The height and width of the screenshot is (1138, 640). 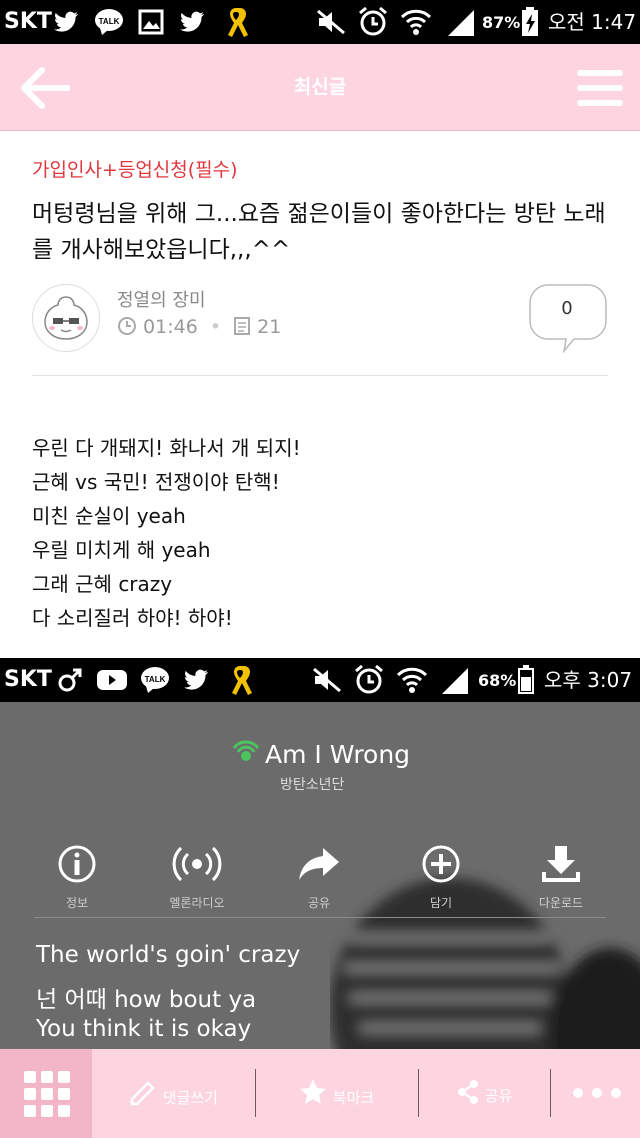 I want to click on action-radio: 멜론라디오, so click(x=197, y=877).